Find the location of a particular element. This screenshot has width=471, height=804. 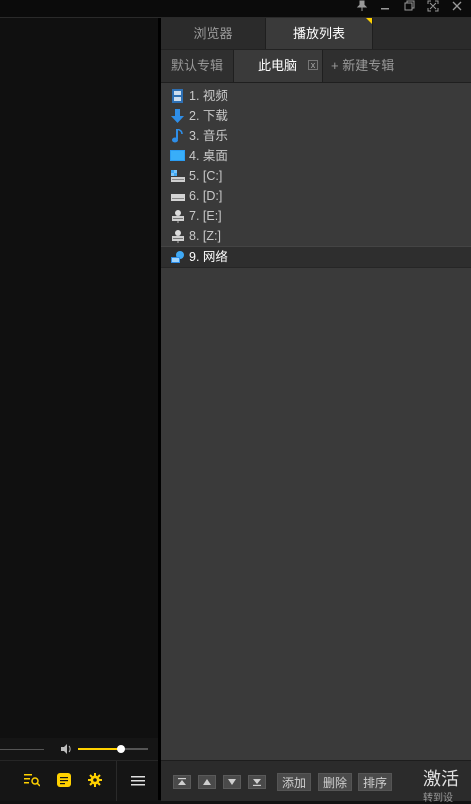

list-item-label: 8. [Z:] is located at coordinates (205, 236).